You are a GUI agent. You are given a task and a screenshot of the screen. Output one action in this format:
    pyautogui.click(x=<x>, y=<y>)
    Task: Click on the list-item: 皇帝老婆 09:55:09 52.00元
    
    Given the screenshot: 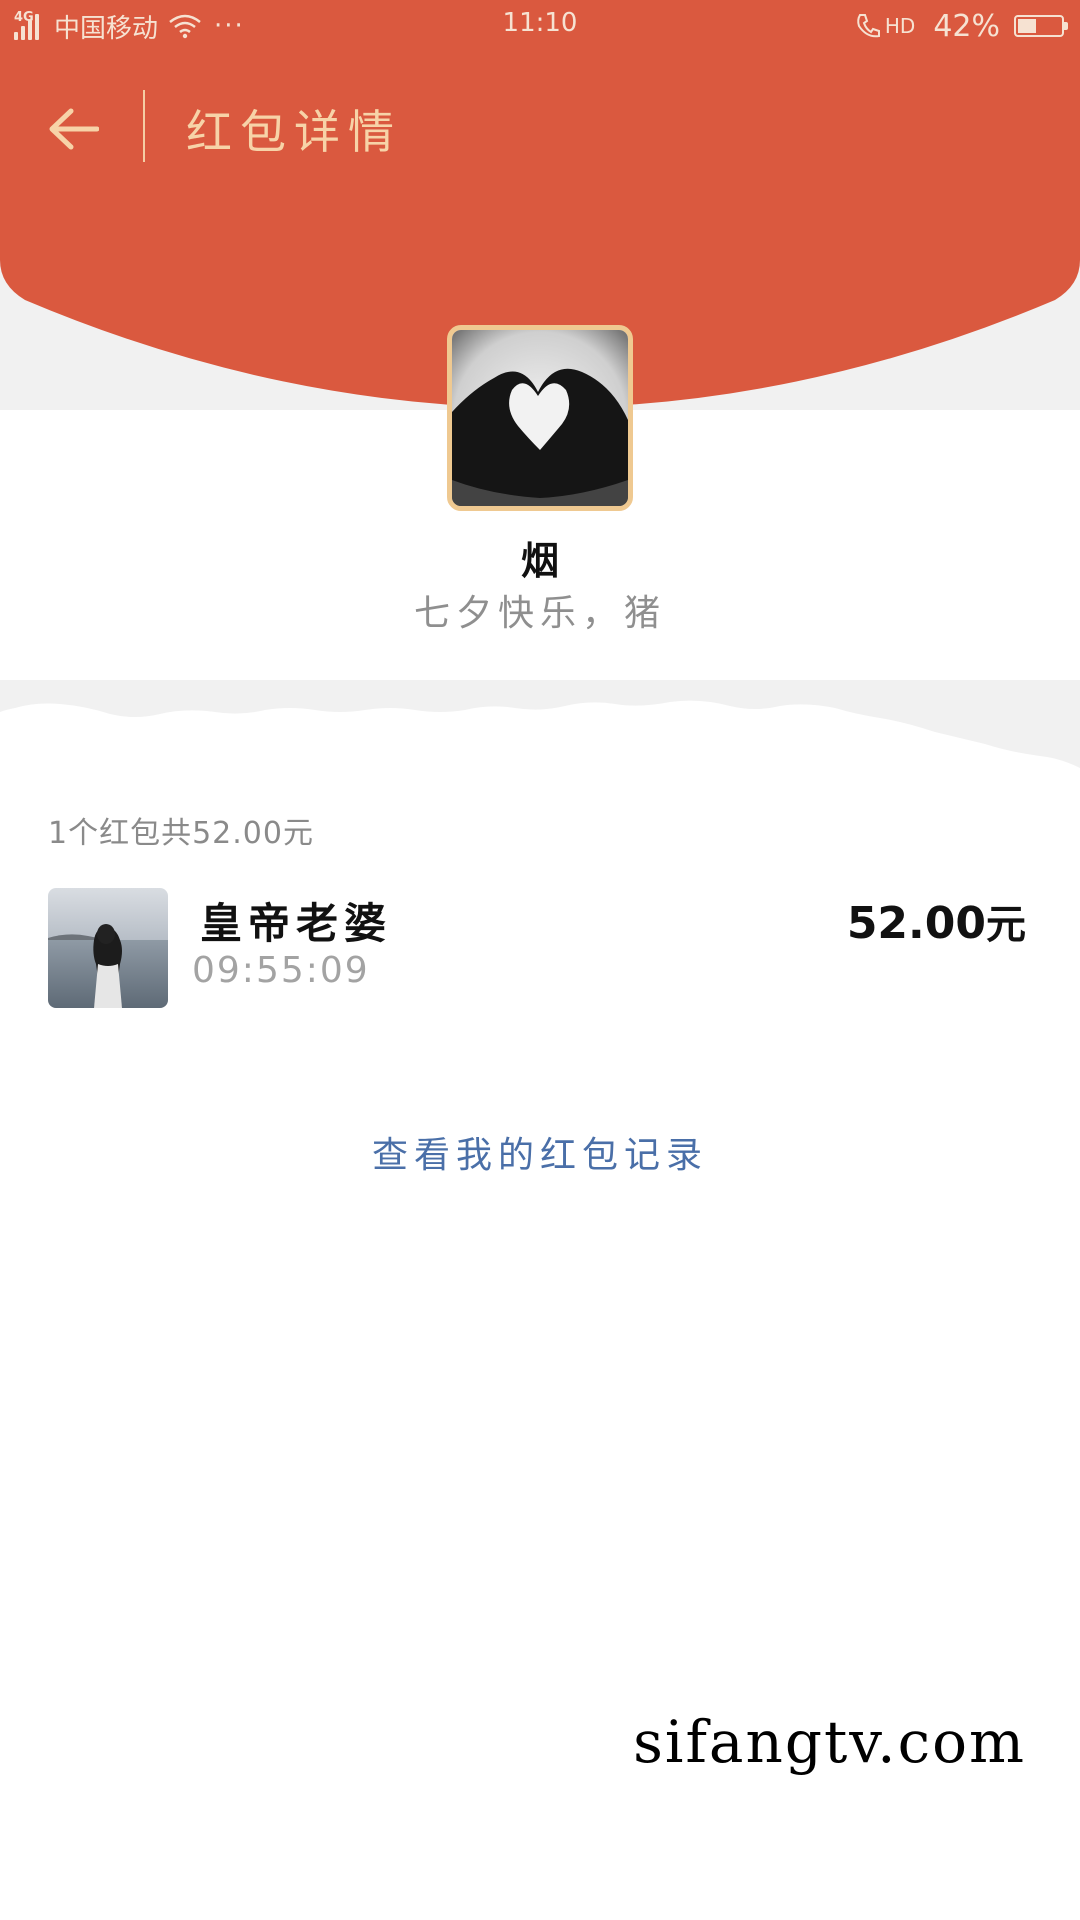 What is the action you would take?
    pyautogui.click(x=540, y=950)
    